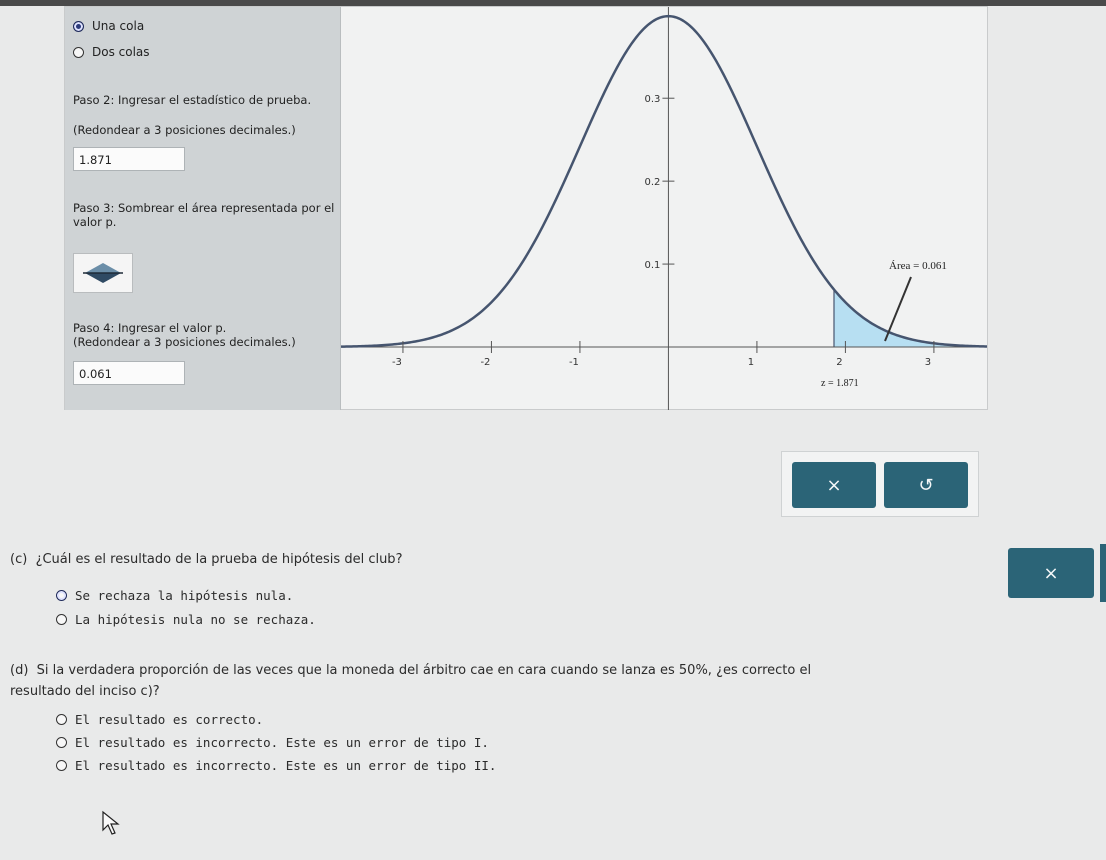  I want to click on y-tick-label: 0.3, so click(653, 99).